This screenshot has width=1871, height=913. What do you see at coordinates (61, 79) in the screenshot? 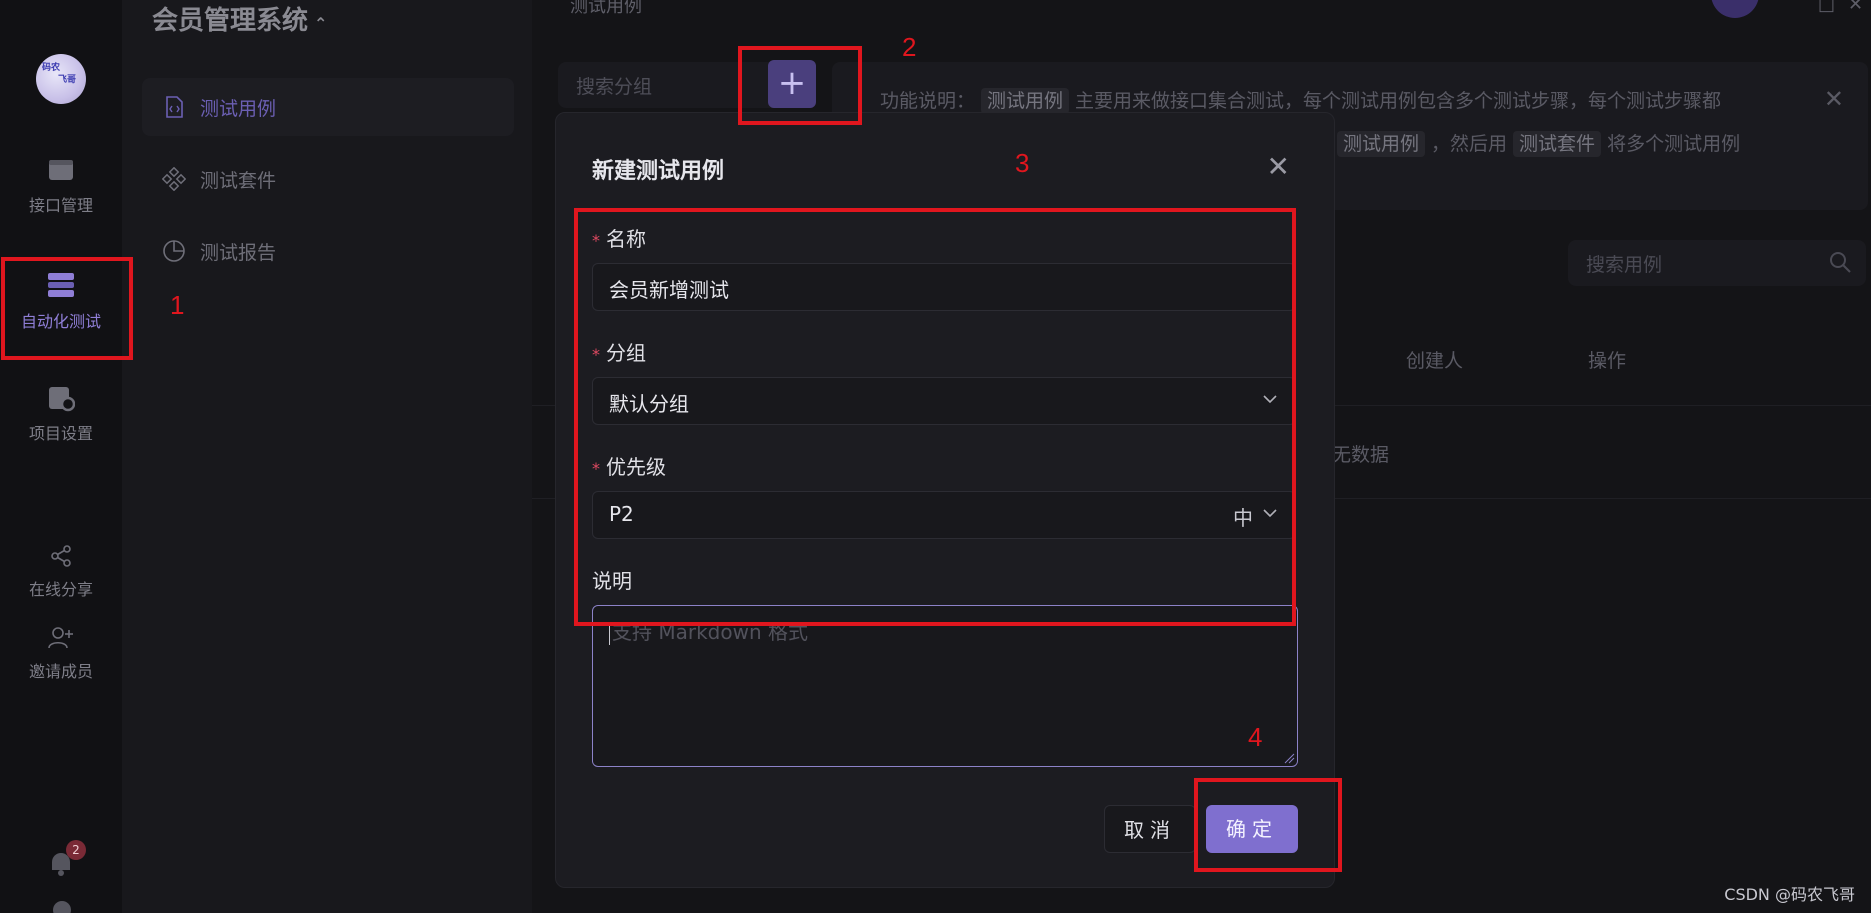
I see `team-logo: 码农 飞哥` at bounding box center [61, 79].